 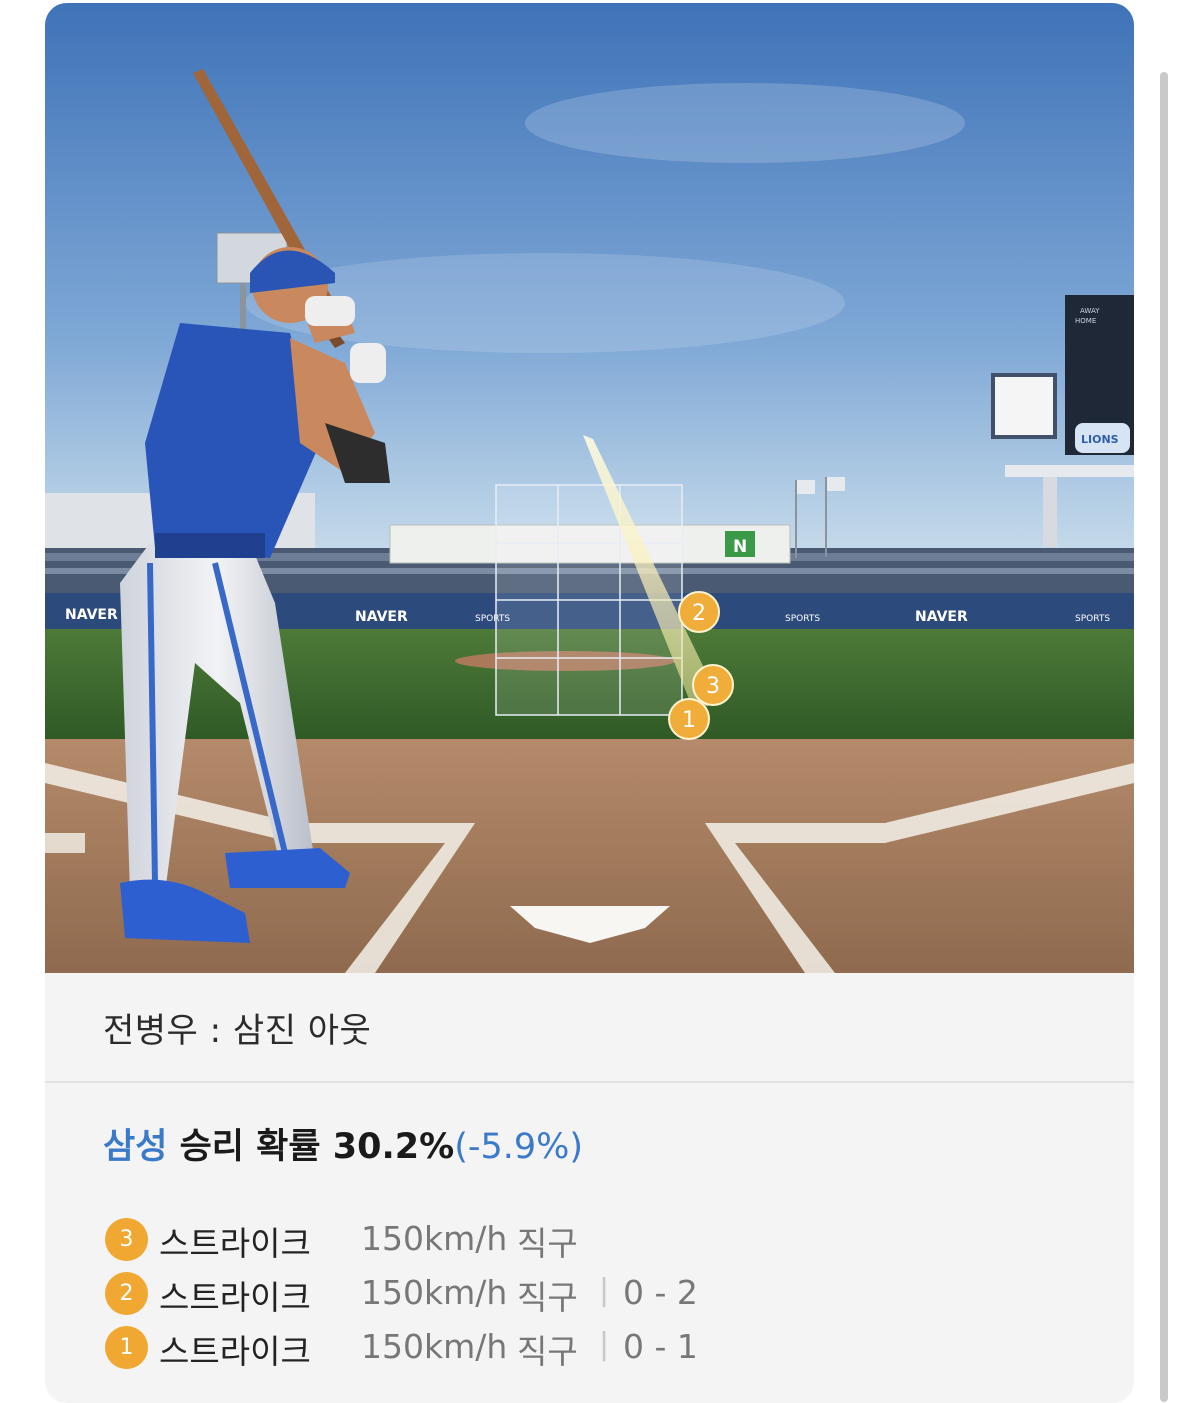 I want to click on pitch-marker-1: 1, so click(x=689, y=719).